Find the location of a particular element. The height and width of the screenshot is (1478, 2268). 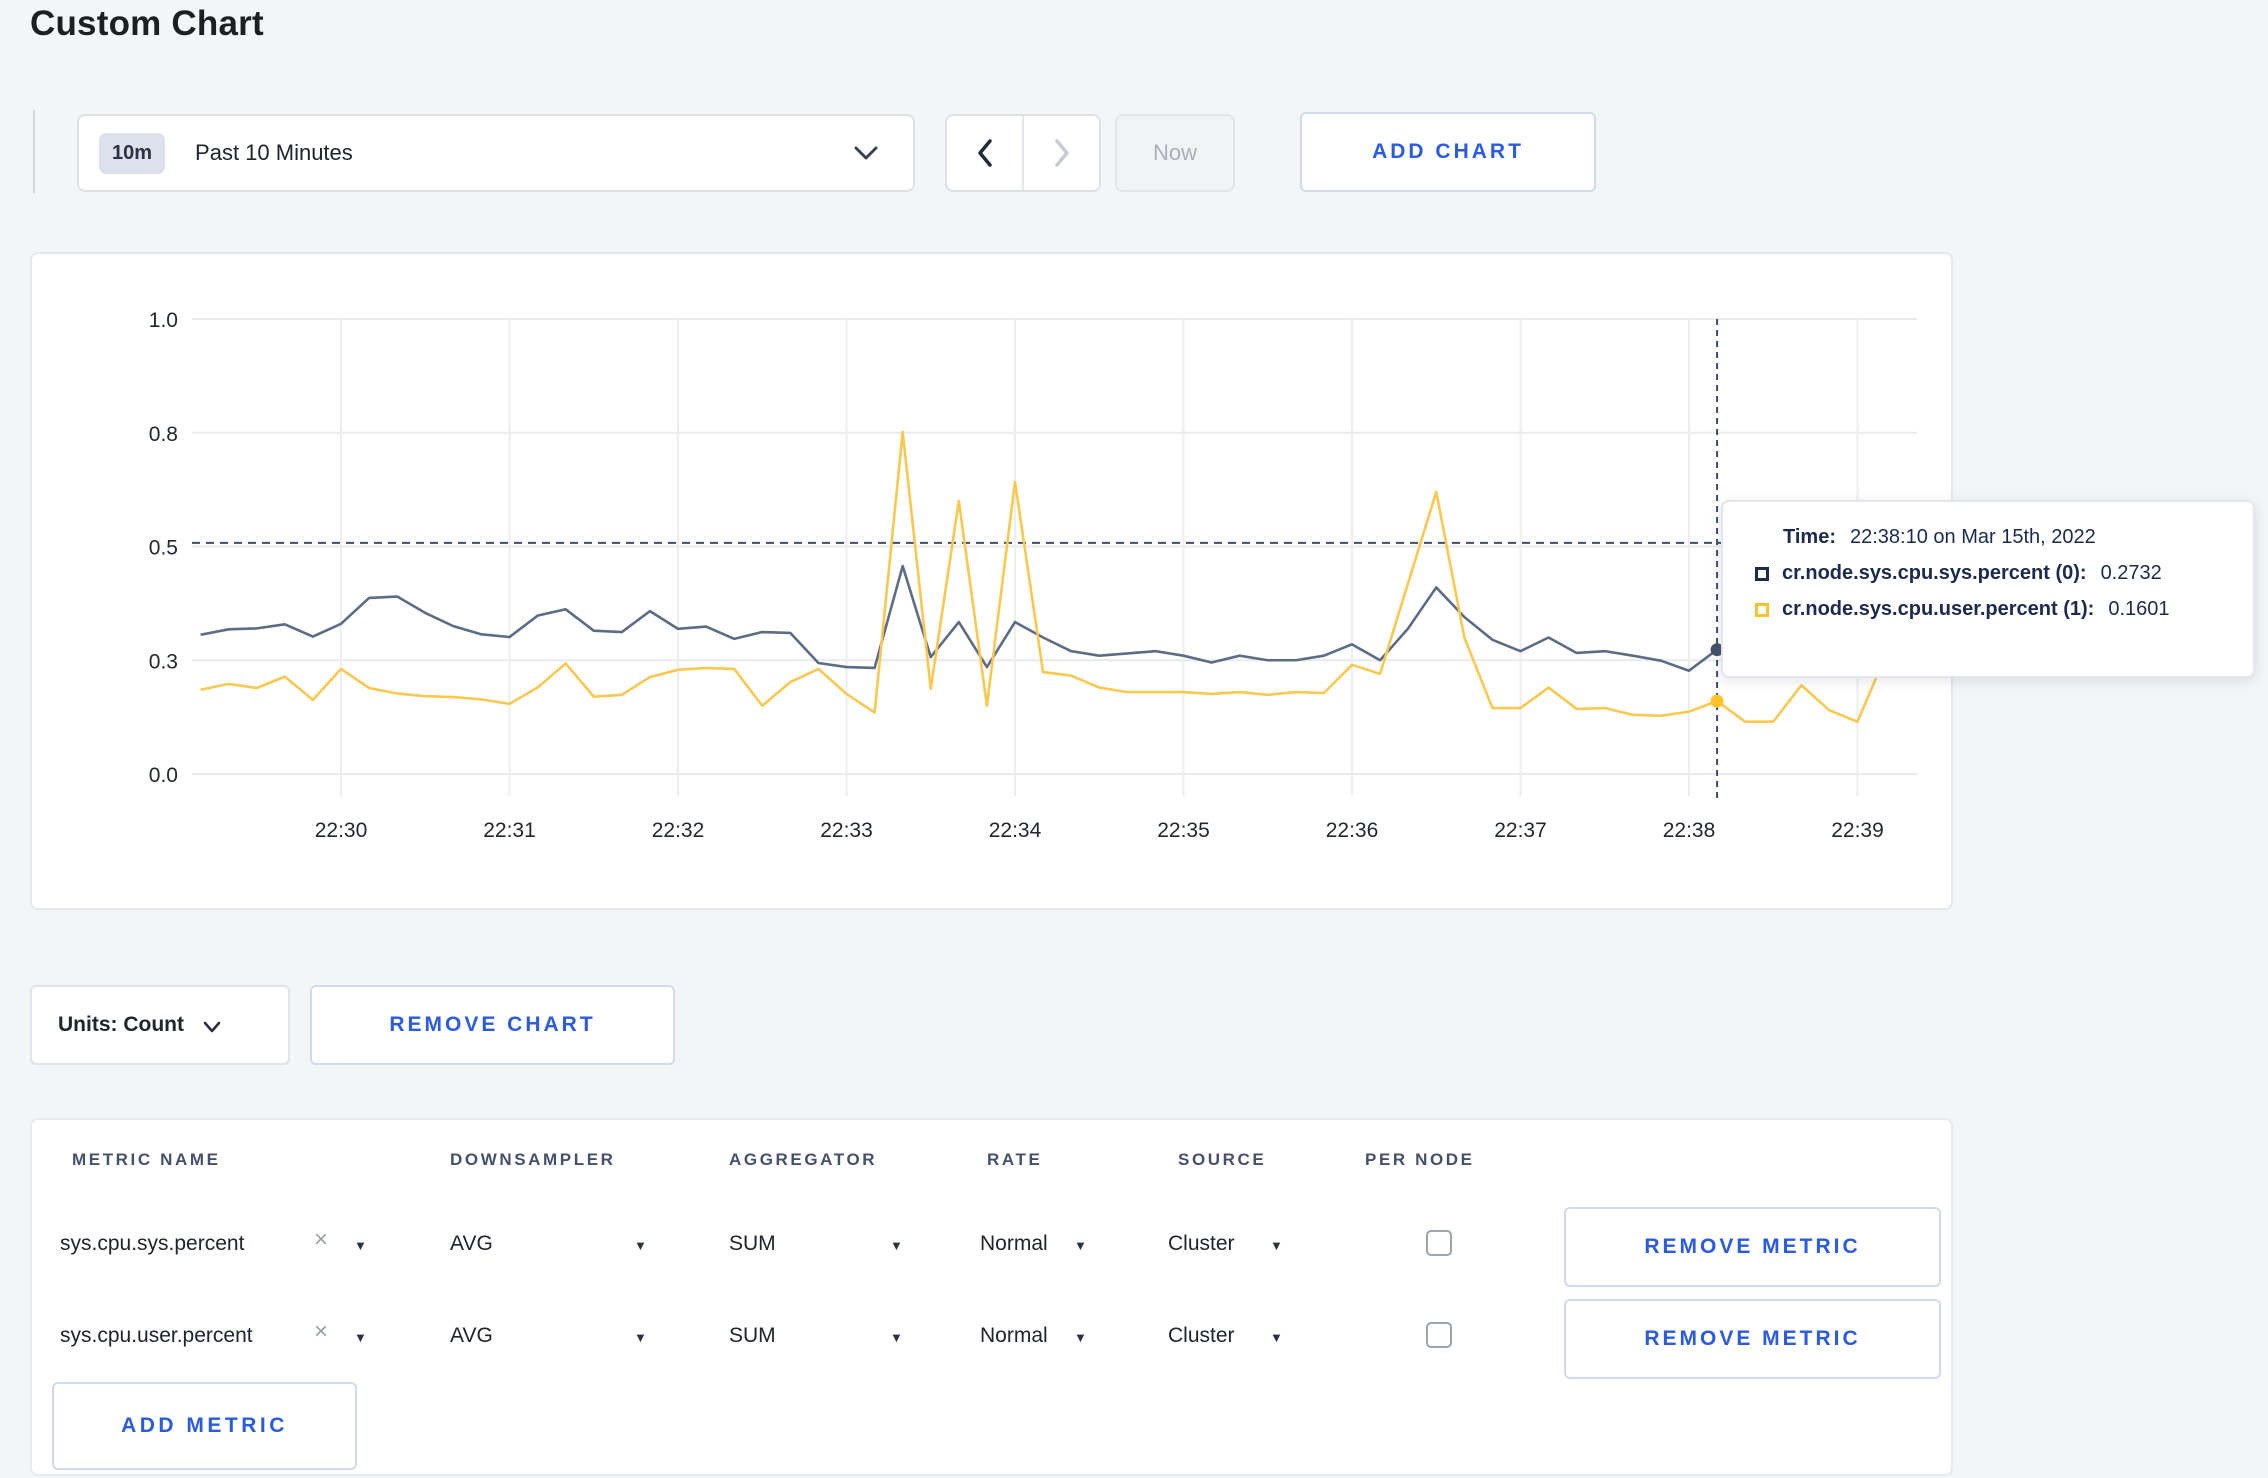

col-header-aggregator: AGGREGATOR is located at coordinates (803, 1159).